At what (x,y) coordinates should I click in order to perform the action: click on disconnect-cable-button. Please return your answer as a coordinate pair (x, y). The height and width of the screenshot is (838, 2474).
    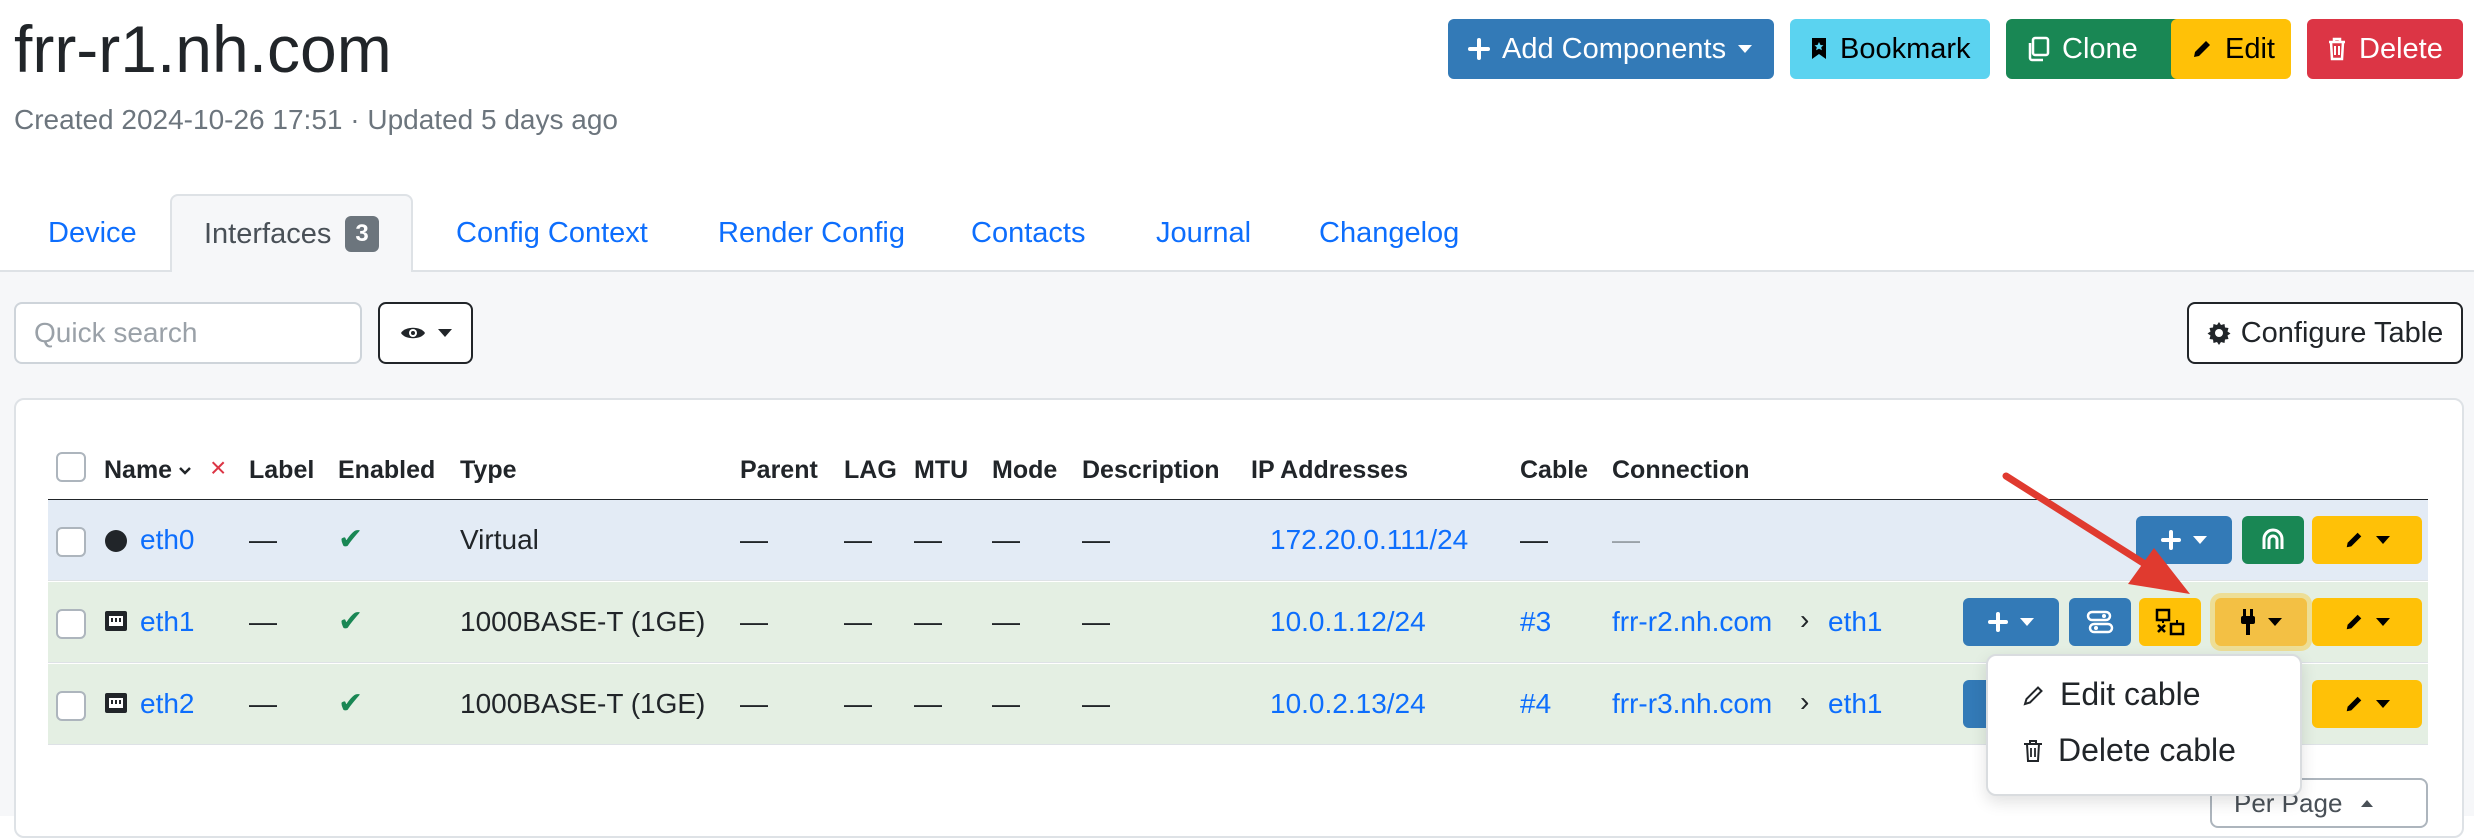
    Looking at the image, I should click on (2170, 622).